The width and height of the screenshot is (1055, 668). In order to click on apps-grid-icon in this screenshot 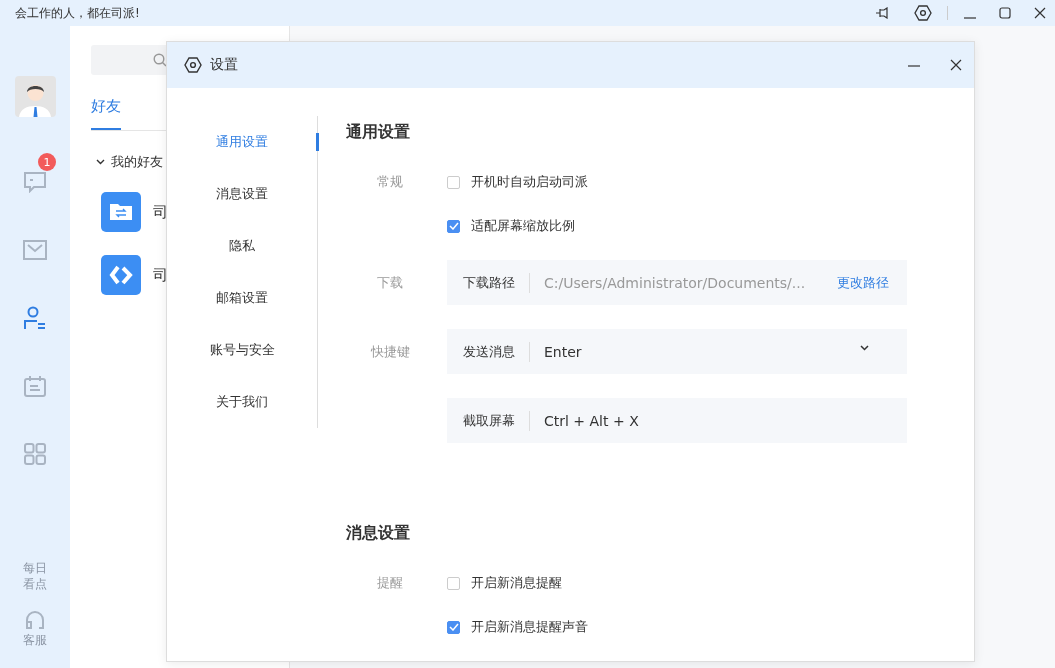, I will do `click(35, 454)`.